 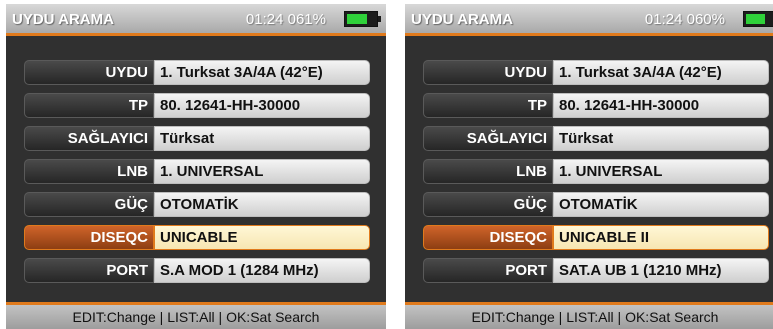 I want to click on row-diseqc-selected: DISEQC UNICABLE, so click(x=197, y=237).